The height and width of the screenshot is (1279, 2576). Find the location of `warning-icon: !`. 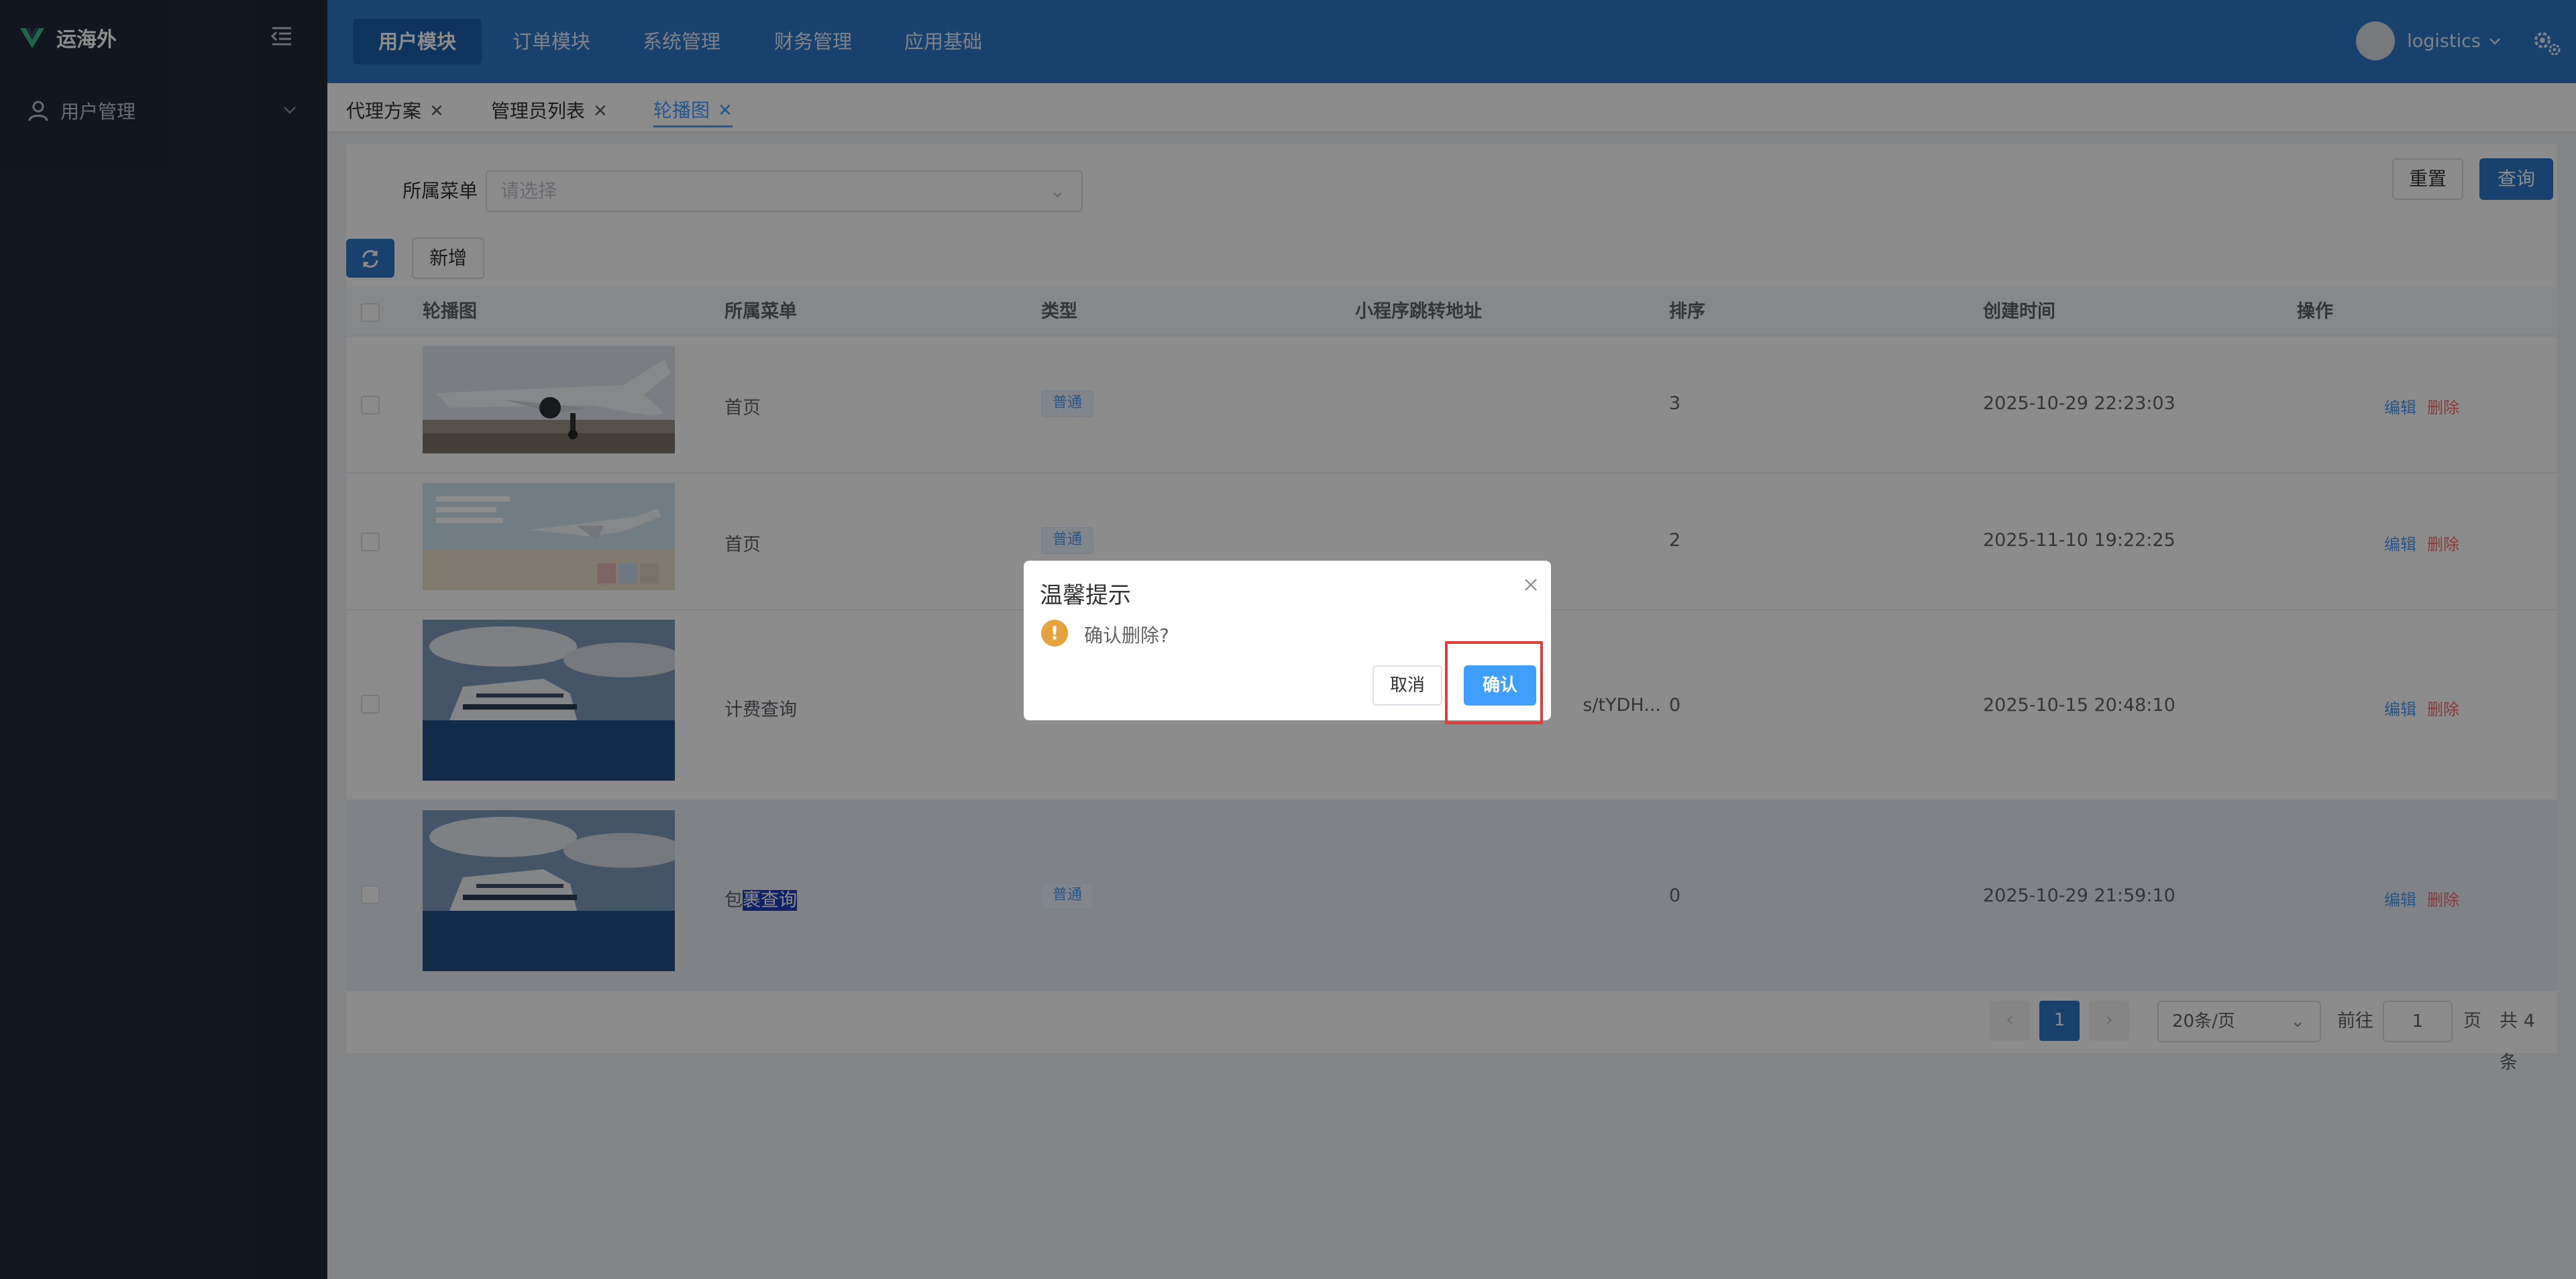

warning-icon: ! is located at coordinates (1054, 633).